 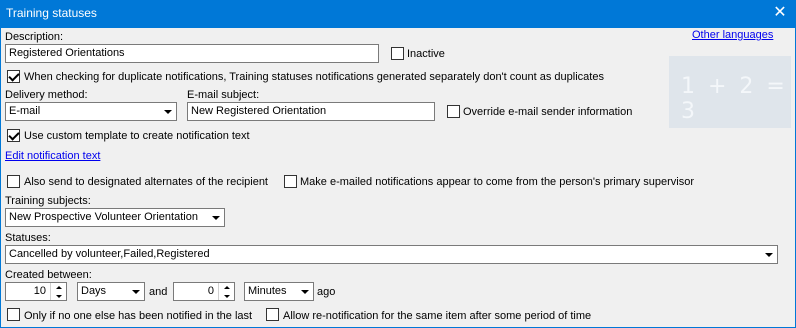 What do you see at coordinates (158, 292) in the screenshot?
I see `and-label: and` at bounding box center [158, 292].